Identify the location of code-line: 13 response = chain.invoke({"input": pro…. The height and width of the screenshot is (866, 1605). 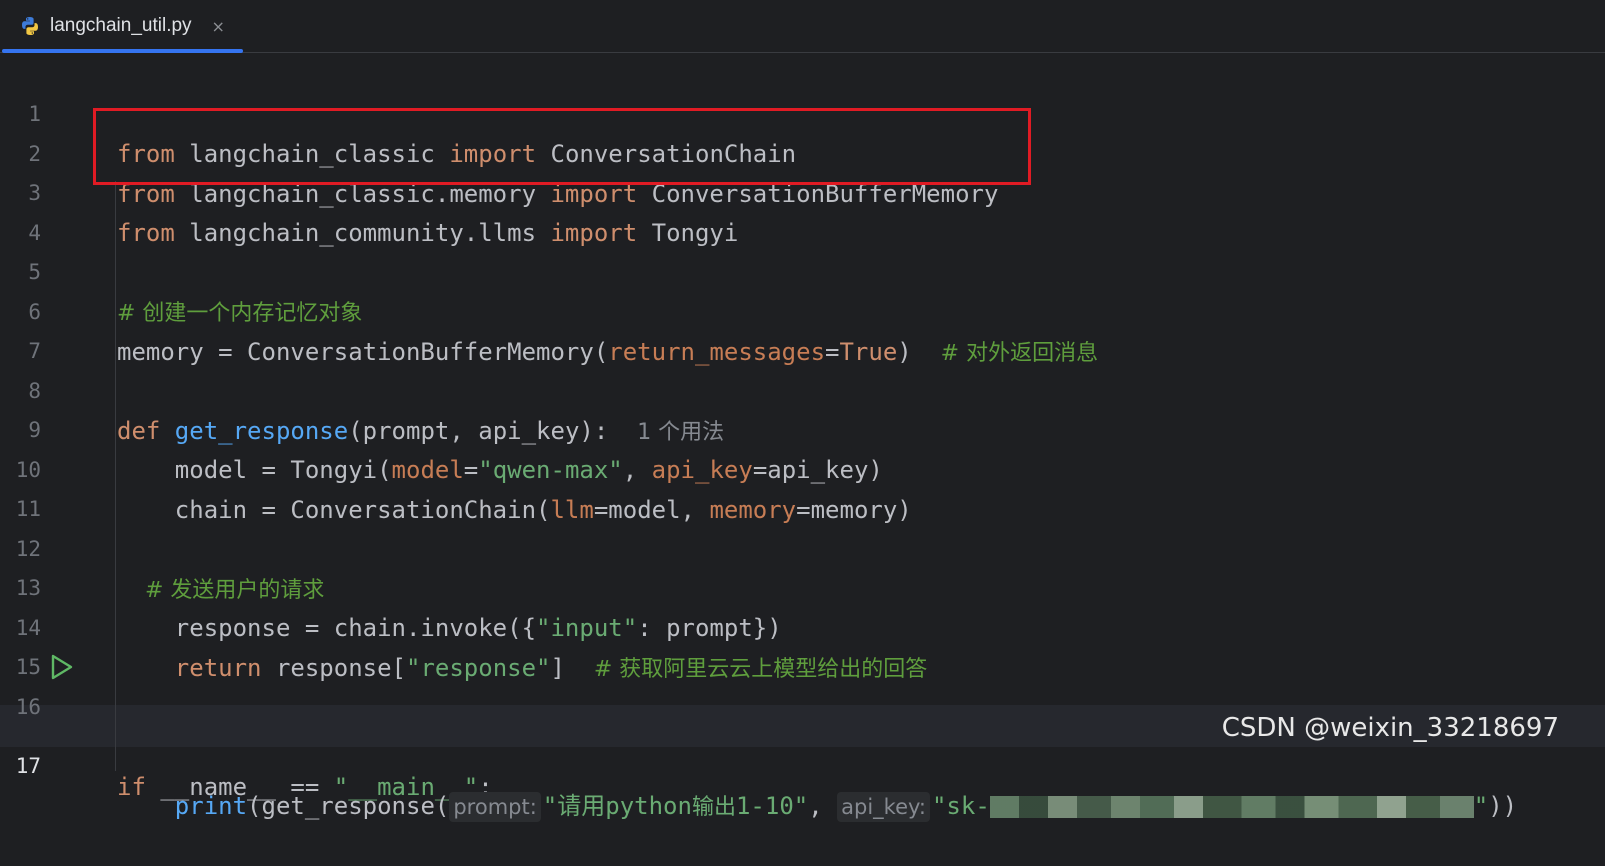
(802, 585).